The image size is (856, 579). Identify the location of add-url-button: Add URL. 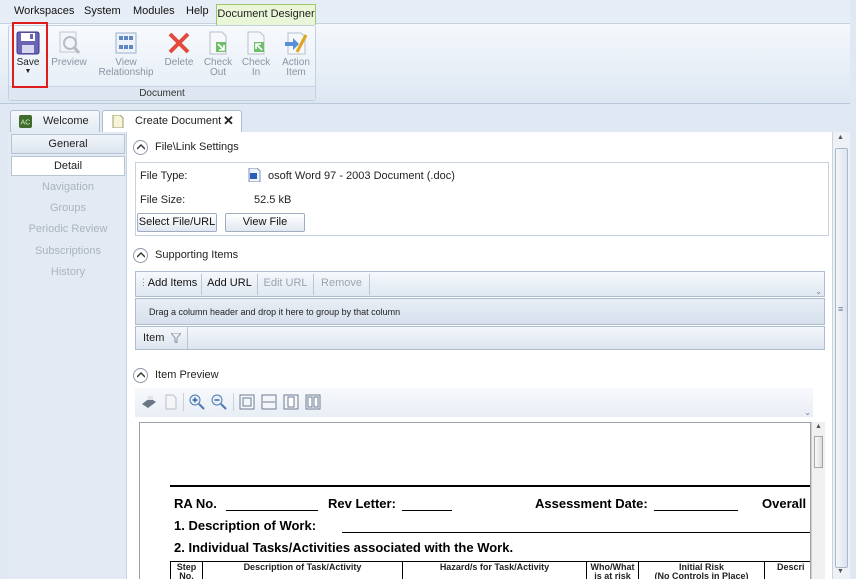
(230, 284).